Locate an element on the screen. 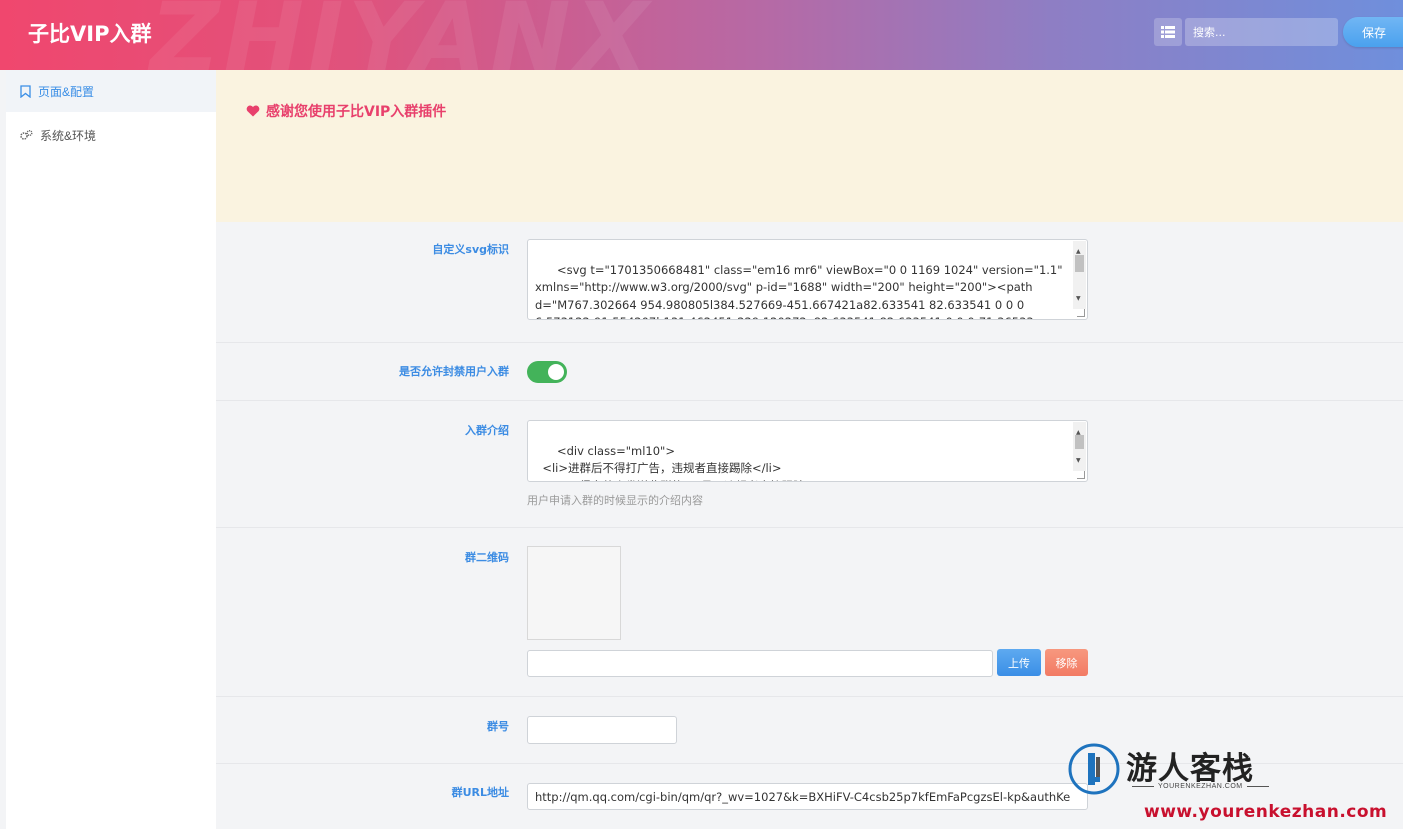 This screenshot has height=829, width=1403. remove-button: 移除 is located at coordinates (1066, 662).